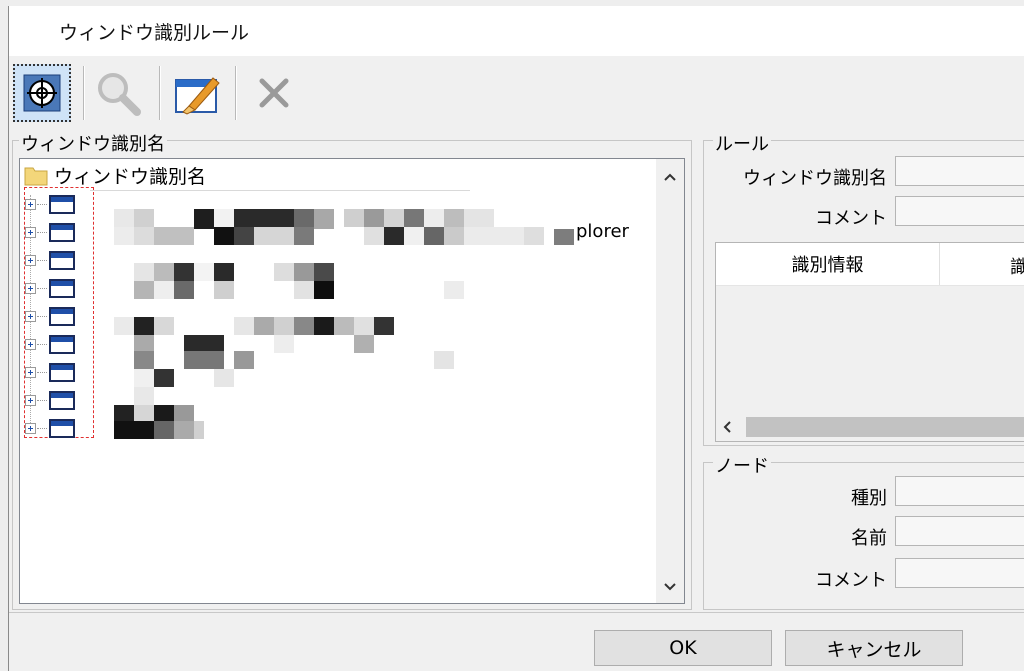  Describe the element at coordinates (1017, 266) in the screenshot. I see `column-header-partial: 識` at that location.